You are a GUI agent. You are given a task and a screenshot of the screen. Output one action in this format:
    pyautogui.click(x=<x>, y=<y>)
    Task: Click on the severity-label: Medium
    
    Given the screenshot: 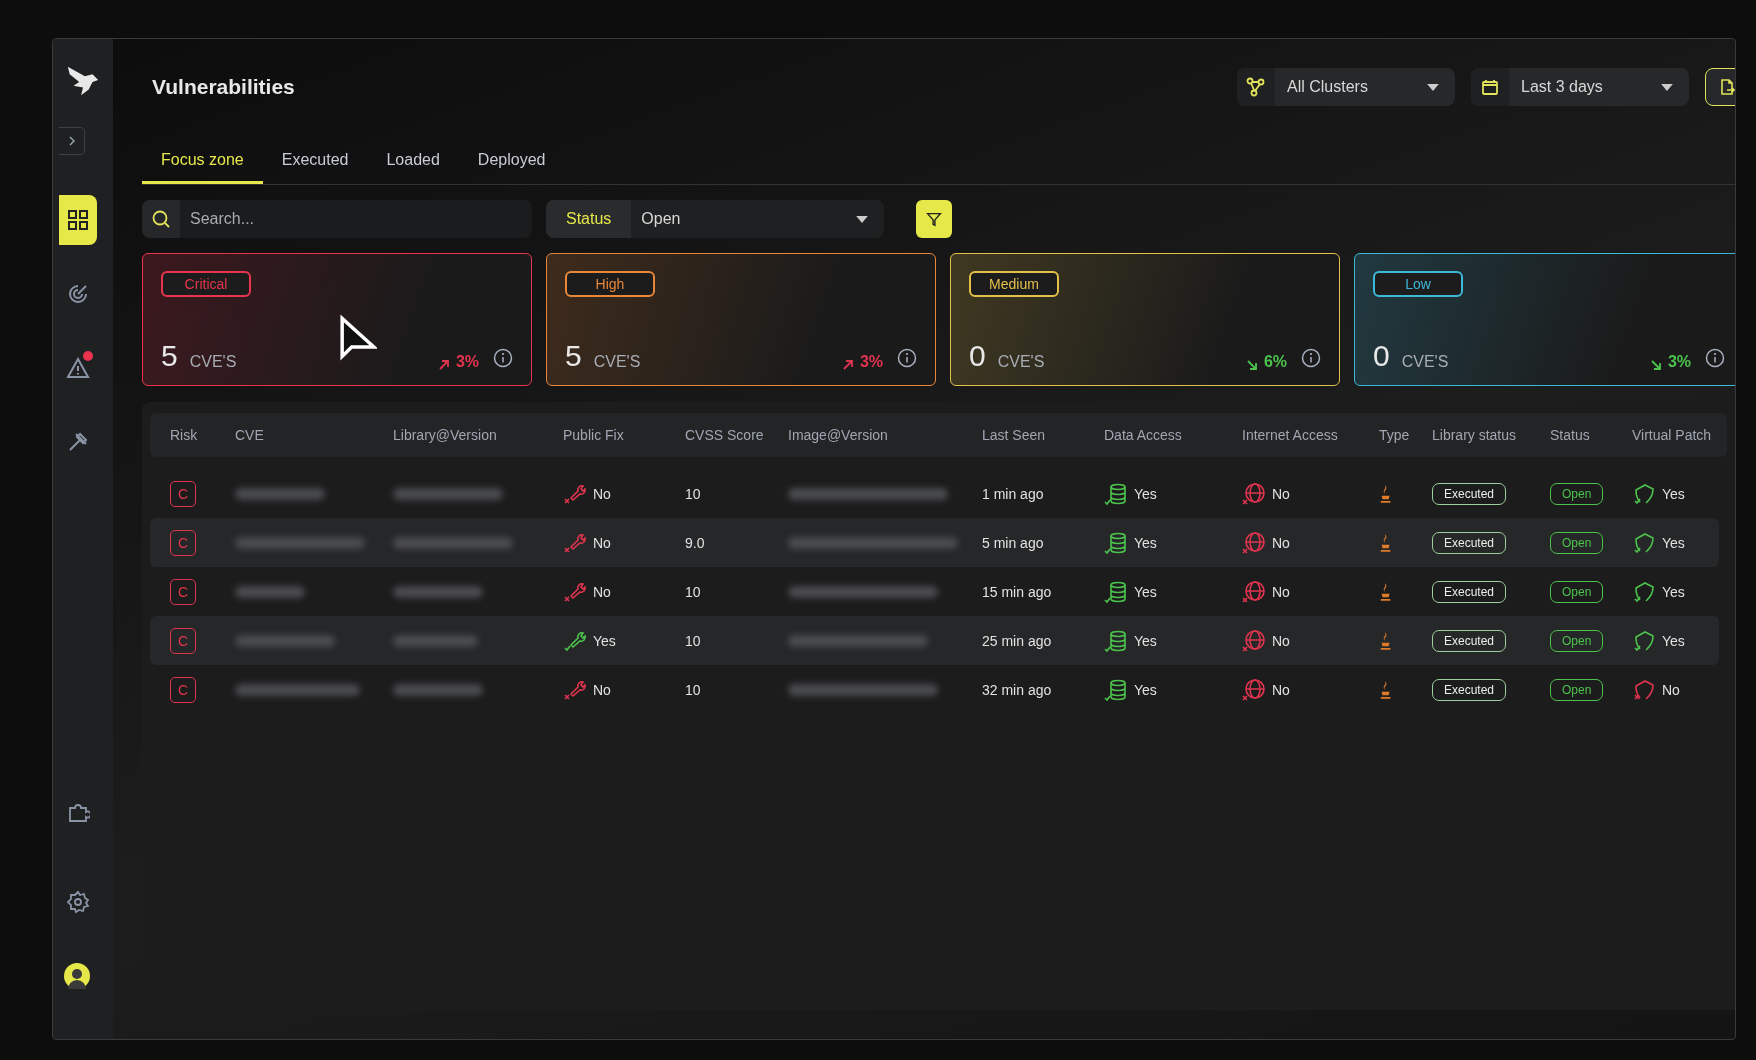 What is the action you would take?
    pyautogui.click(x=1014, y=284)
    